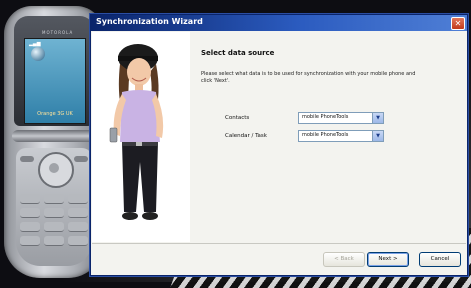  Describe the element at coordinates (246, 136) in the screenshot. I see `calendar-task-label: Calendar / Task` at that location.